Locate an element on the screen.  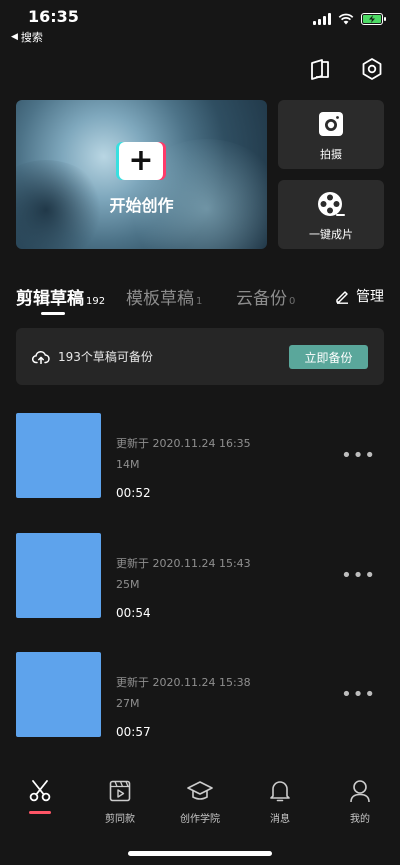
cloud-upload-icon is located at coordinates (41, 357).